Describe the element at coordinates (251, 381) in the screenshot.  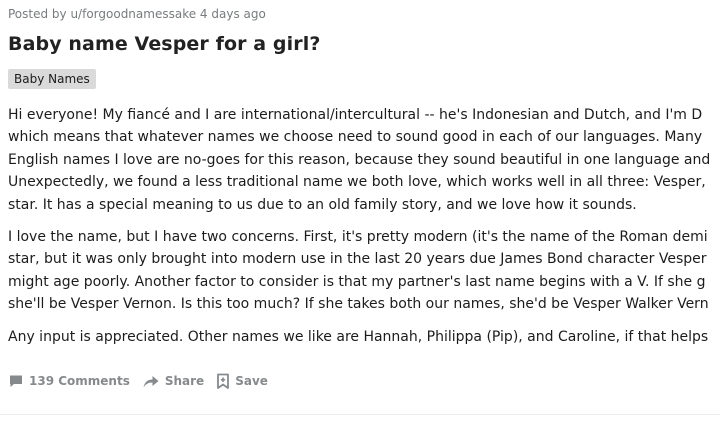
I see `save-label: Save` at that location.